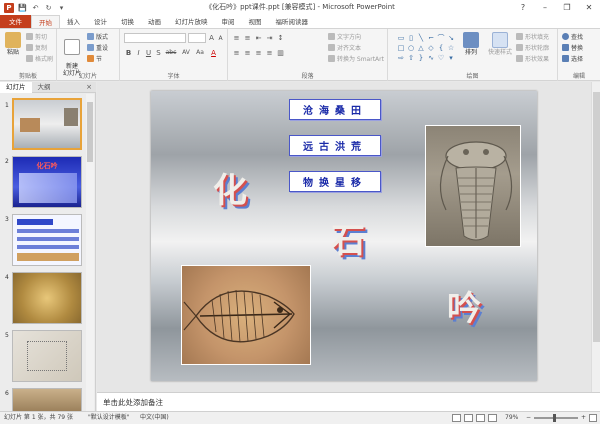 The width and height of the screenshot is (600, 424). I want to click on paste-button: 粘贴, so click(13, 44).